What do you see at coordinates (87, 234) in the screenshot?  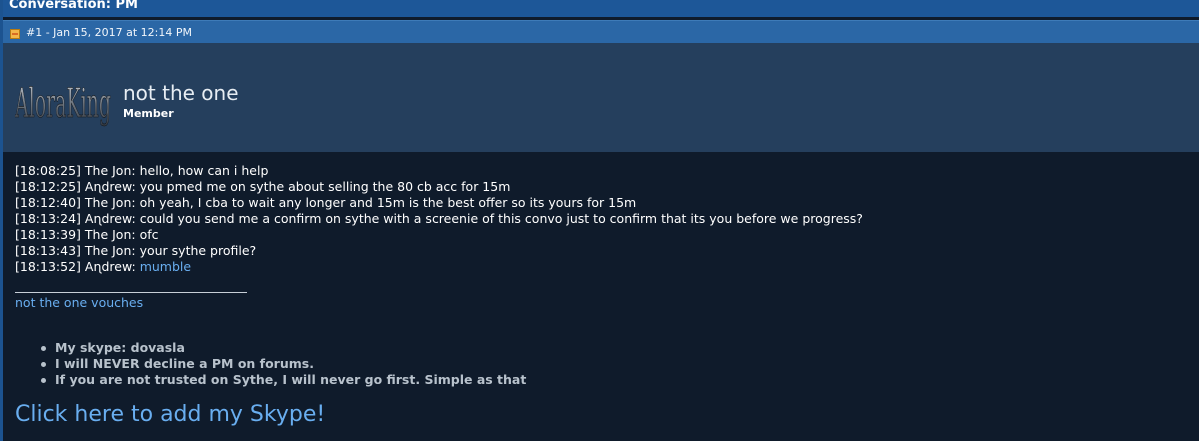 I see `chat-line: [18:13:39] The Jon: ofc` at bounding box center [87, 234].